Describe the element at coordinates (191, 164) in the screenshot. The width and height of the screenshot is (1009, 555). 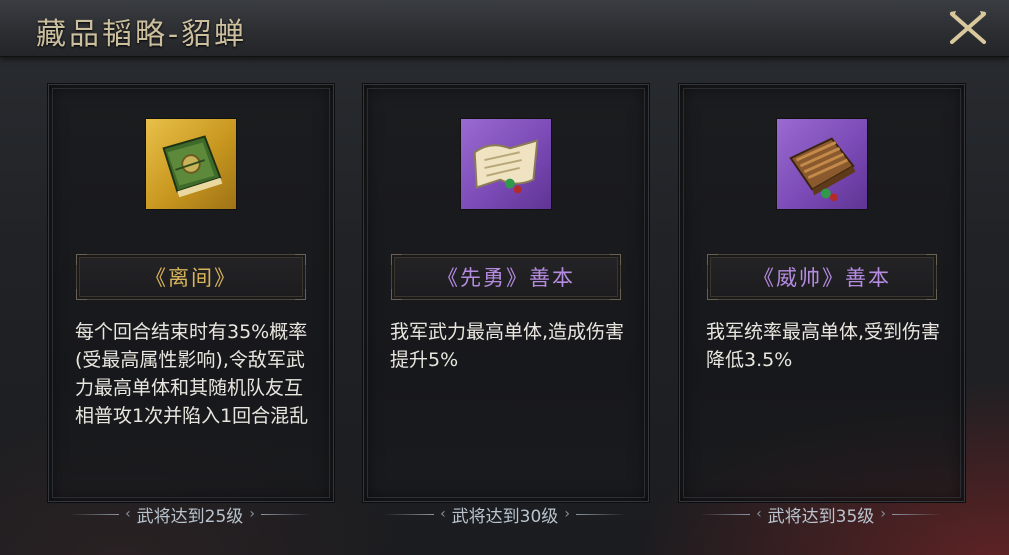
I see `gold-book-icon` at that location.